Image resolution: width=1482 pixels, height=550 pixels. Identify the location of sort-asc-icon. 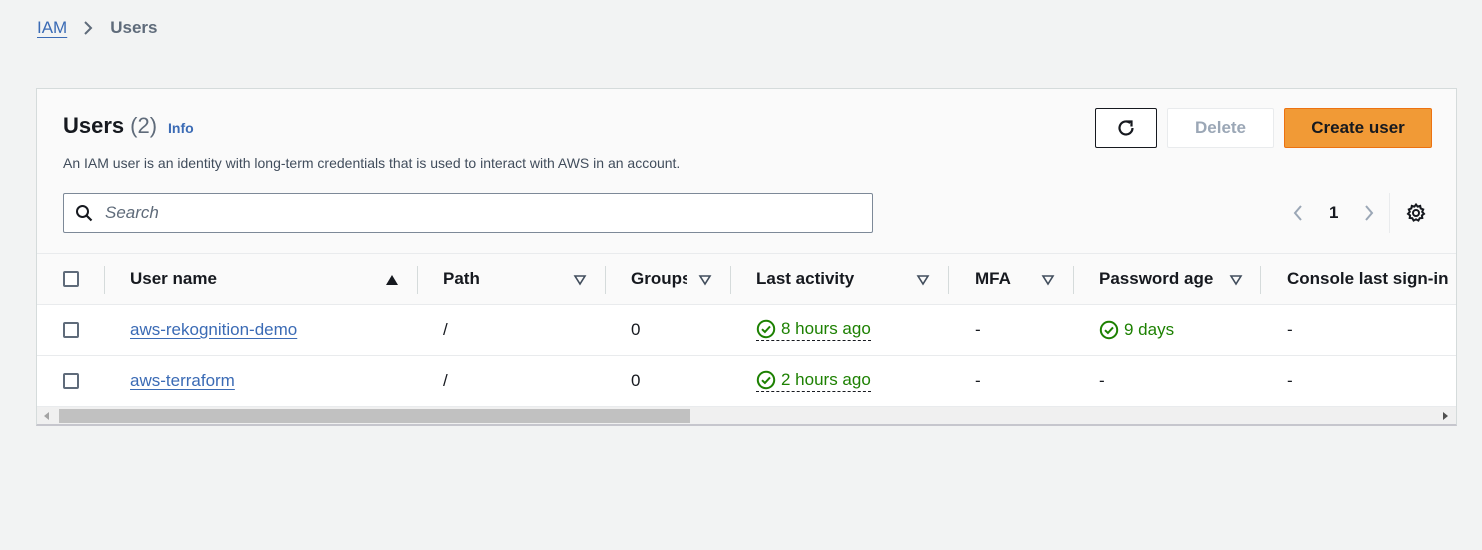
(392, 280).